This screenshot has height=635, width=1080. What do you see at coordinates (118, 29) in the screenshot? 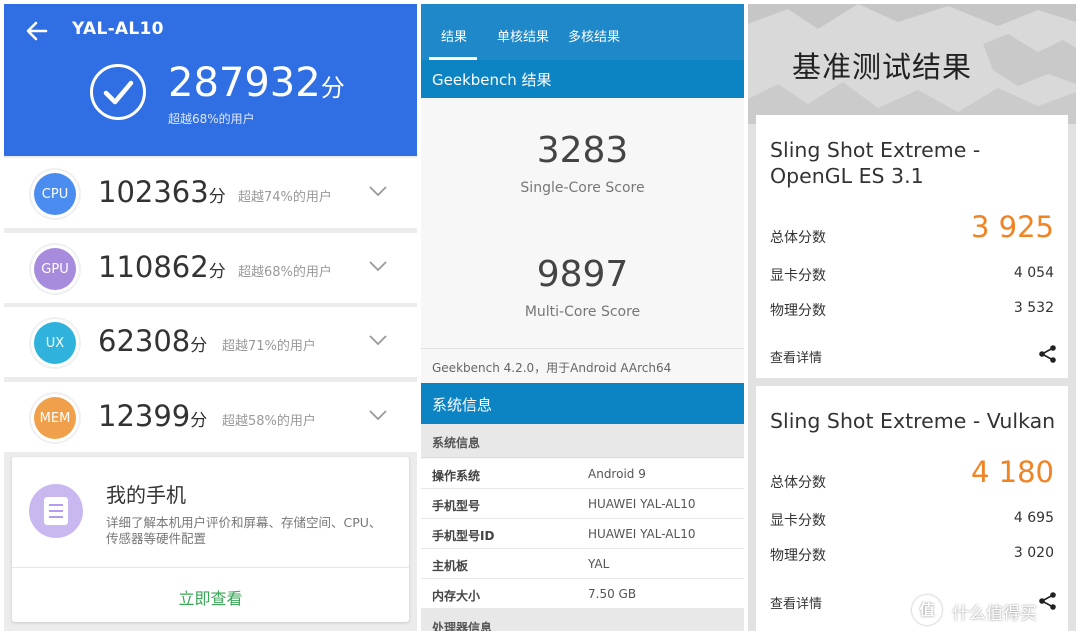
I see `device-model: YAL-AL10` at bounding box center [118, 29].